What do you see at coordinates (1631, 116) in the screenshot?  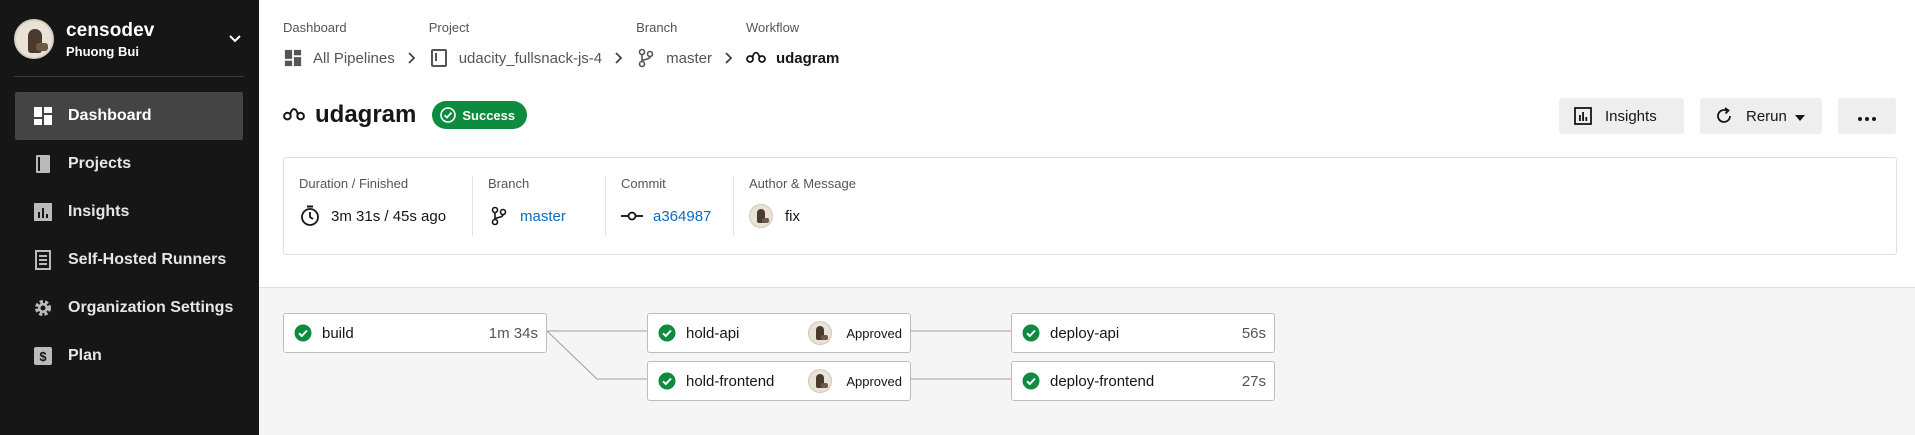 I see `insights-button-label: Insights` at bounding box center [1631, 116].